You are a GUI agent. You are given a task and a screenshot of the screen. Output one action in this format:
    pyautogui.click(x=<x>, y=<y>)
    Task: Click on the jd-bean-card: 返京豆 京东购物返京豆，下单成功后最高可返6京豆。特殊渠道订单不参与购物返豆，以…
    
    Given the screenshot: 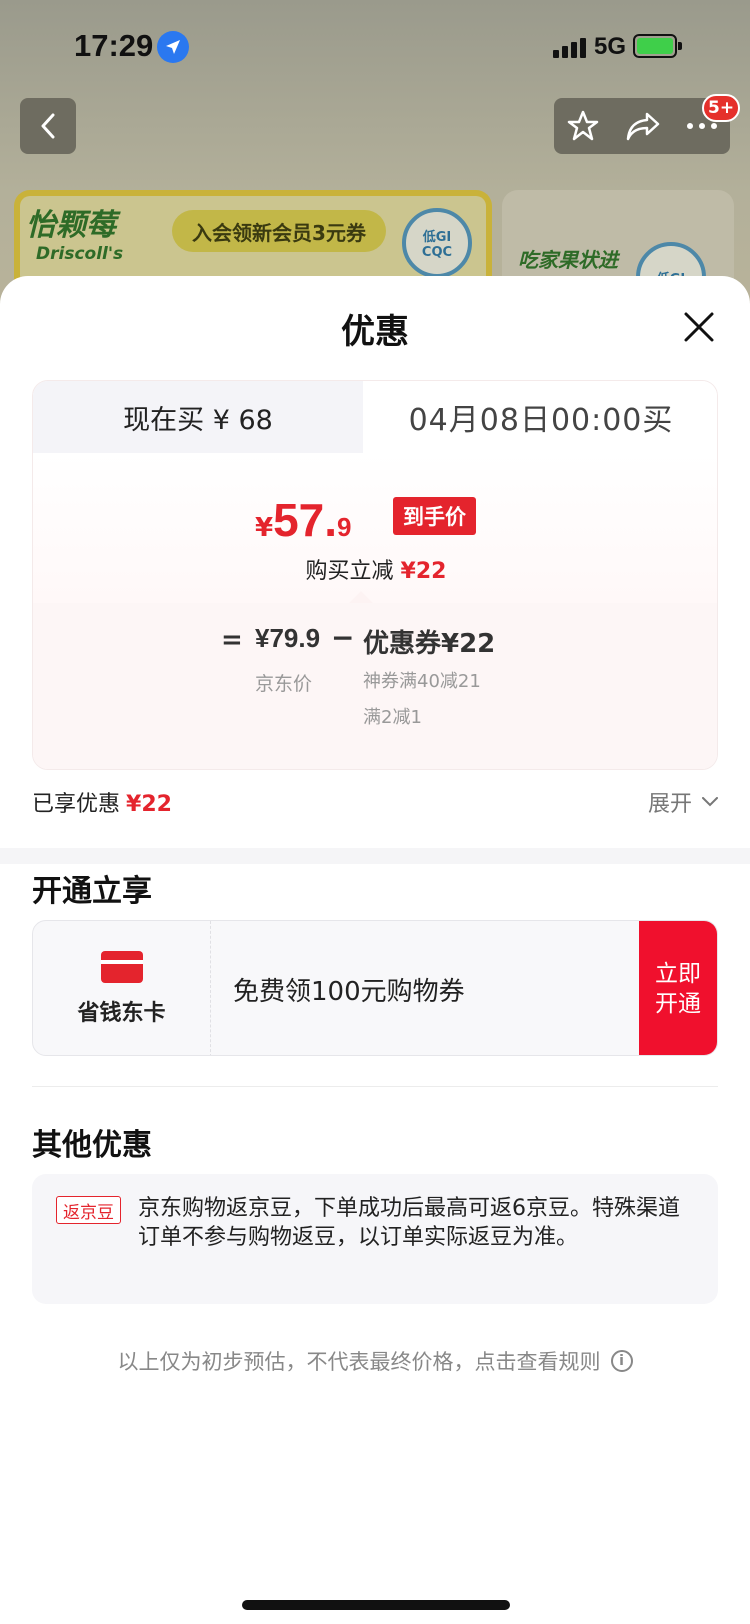 What is the action you would take?
    pyautogui.click(x=375, y=1239)
    